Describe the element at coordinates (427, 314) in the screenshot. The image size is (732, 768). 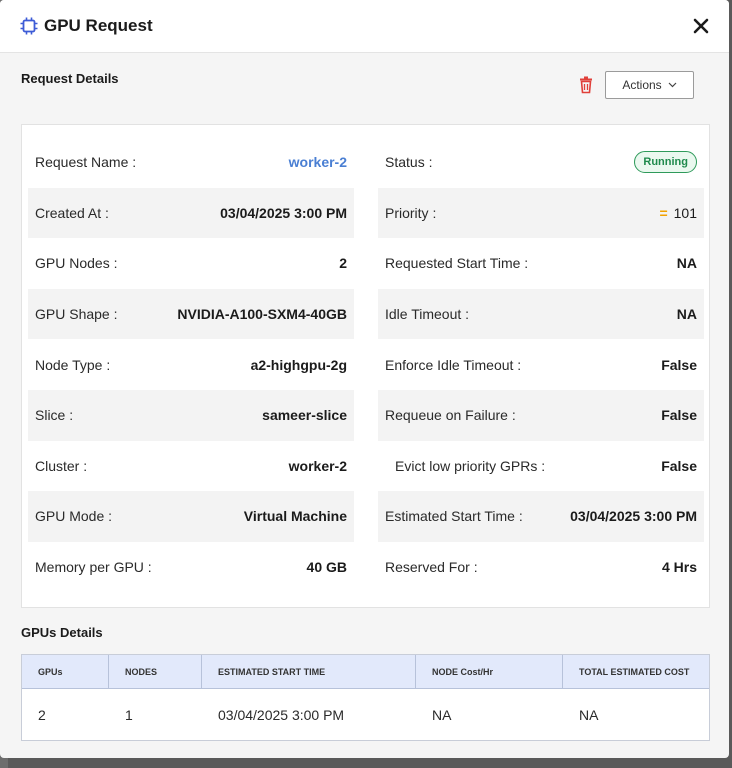
I see `detail-label: Idle Timeout :` at that location.